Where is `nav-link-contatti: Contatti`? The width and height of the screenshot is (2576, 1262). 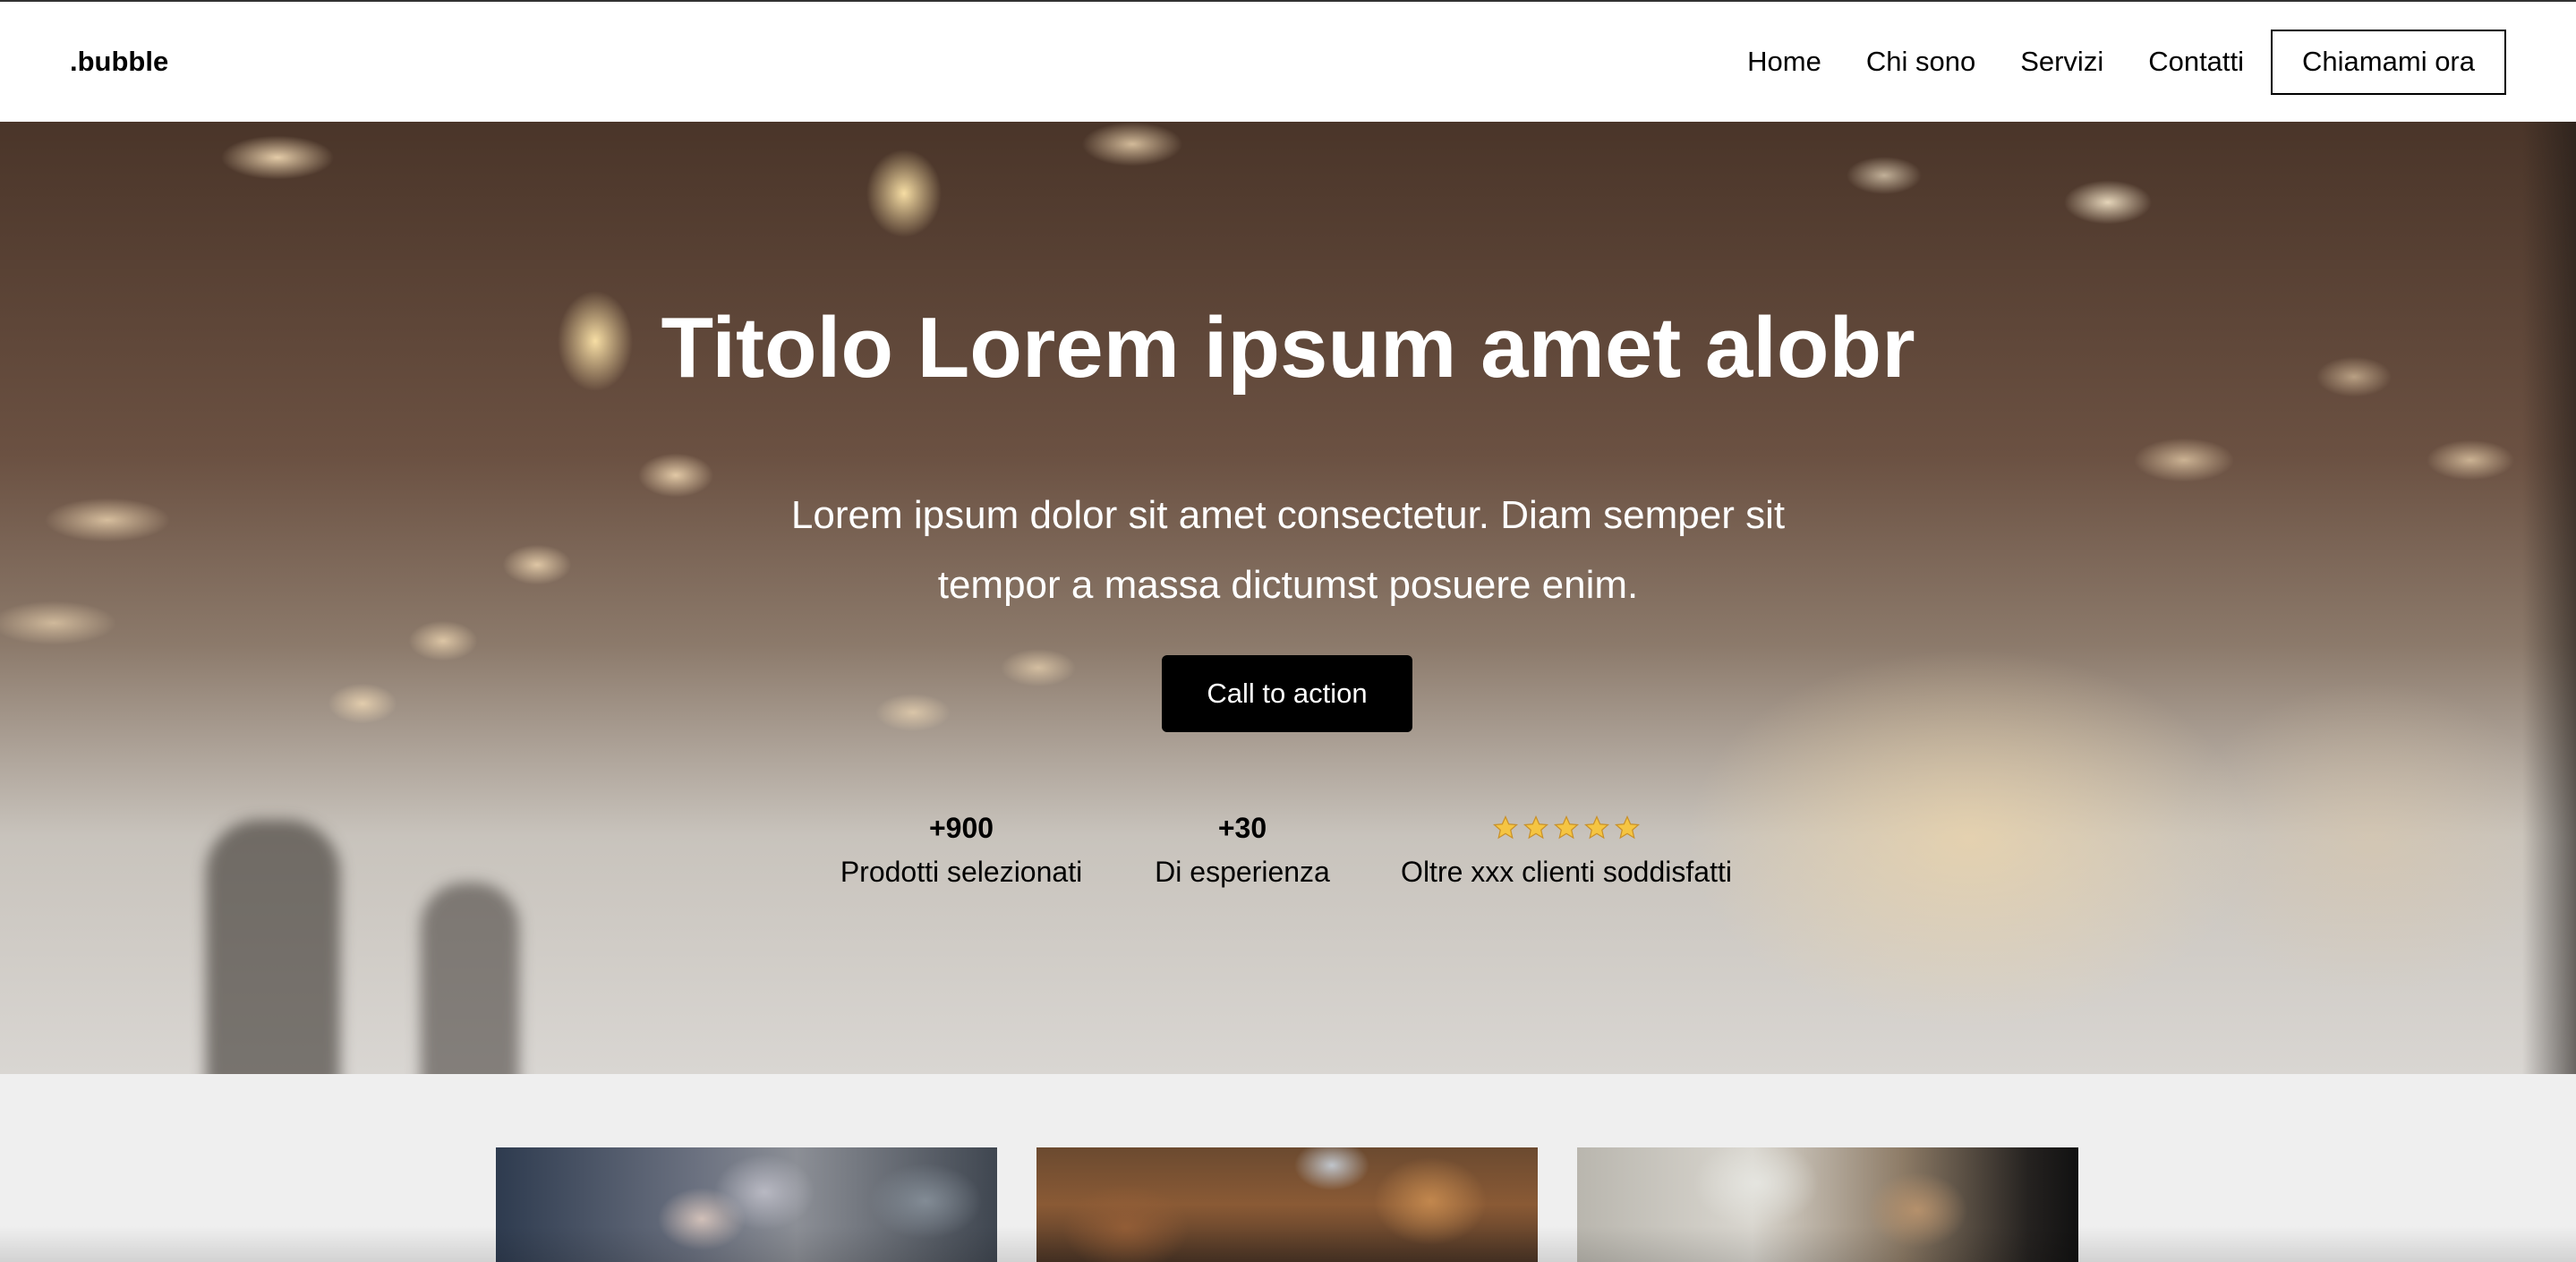
nav-link-contatti: Contatti is located at coordinates (2196, 62).